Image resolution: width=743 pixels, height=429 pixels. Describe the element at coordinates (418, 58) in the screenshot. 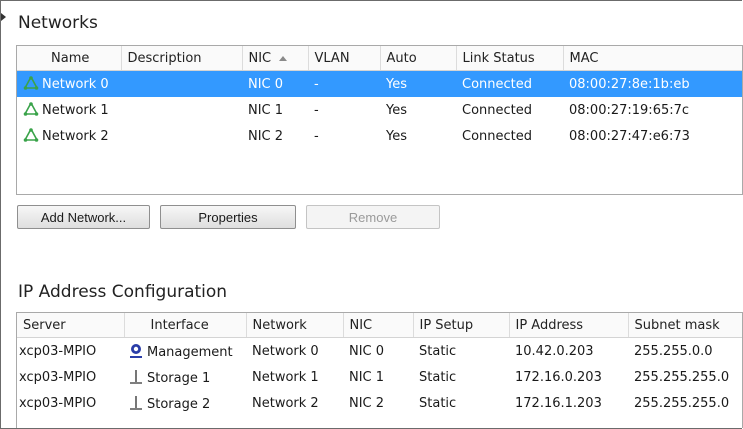

I see `column-header-auto: Auto` at that location.